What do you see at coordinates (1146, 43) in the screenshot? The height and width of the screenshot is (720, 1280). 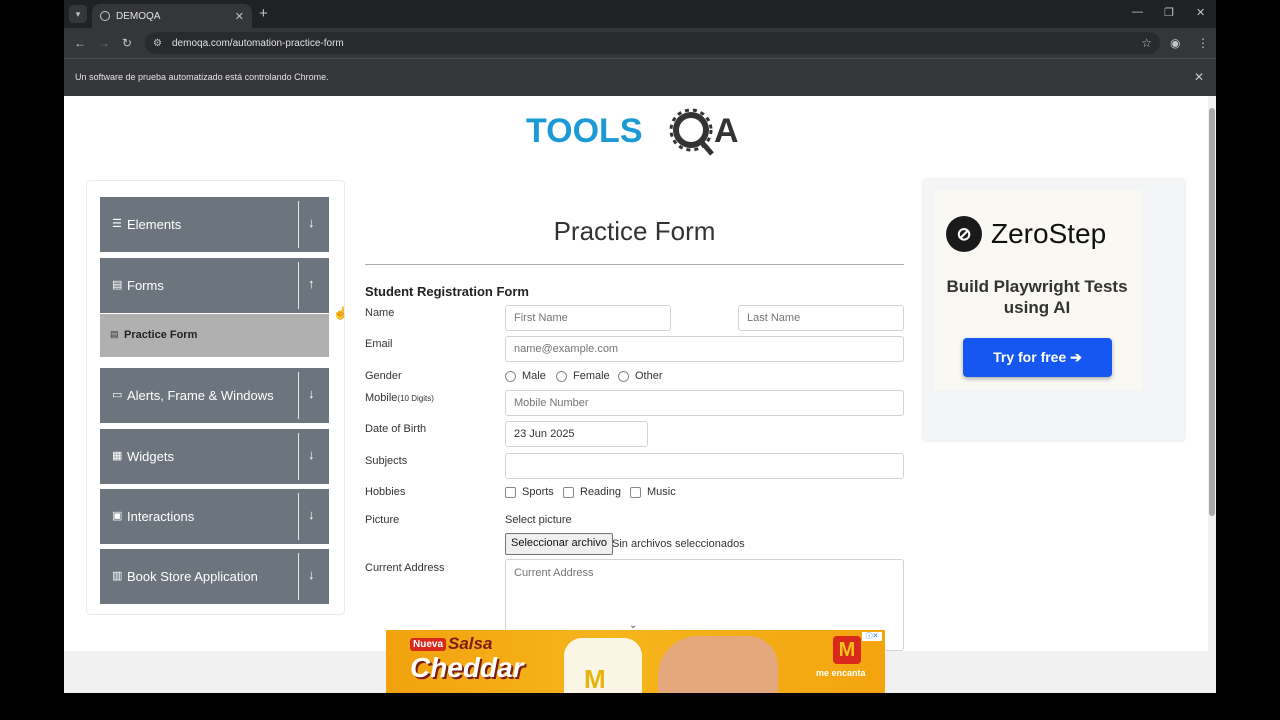 I see `star-icon: ☆` at bounding box center [1146, 43].